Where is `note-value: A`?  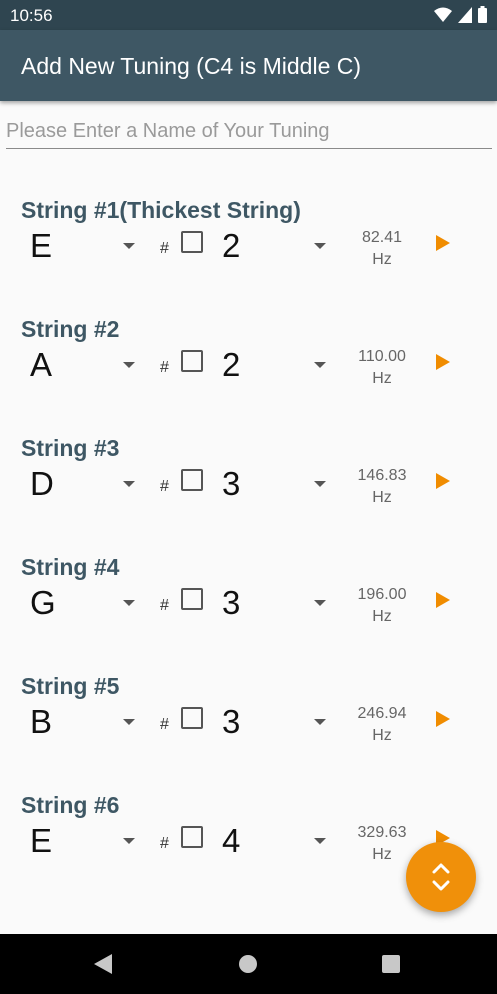
note-value: A is located at coordinates (41, 364).